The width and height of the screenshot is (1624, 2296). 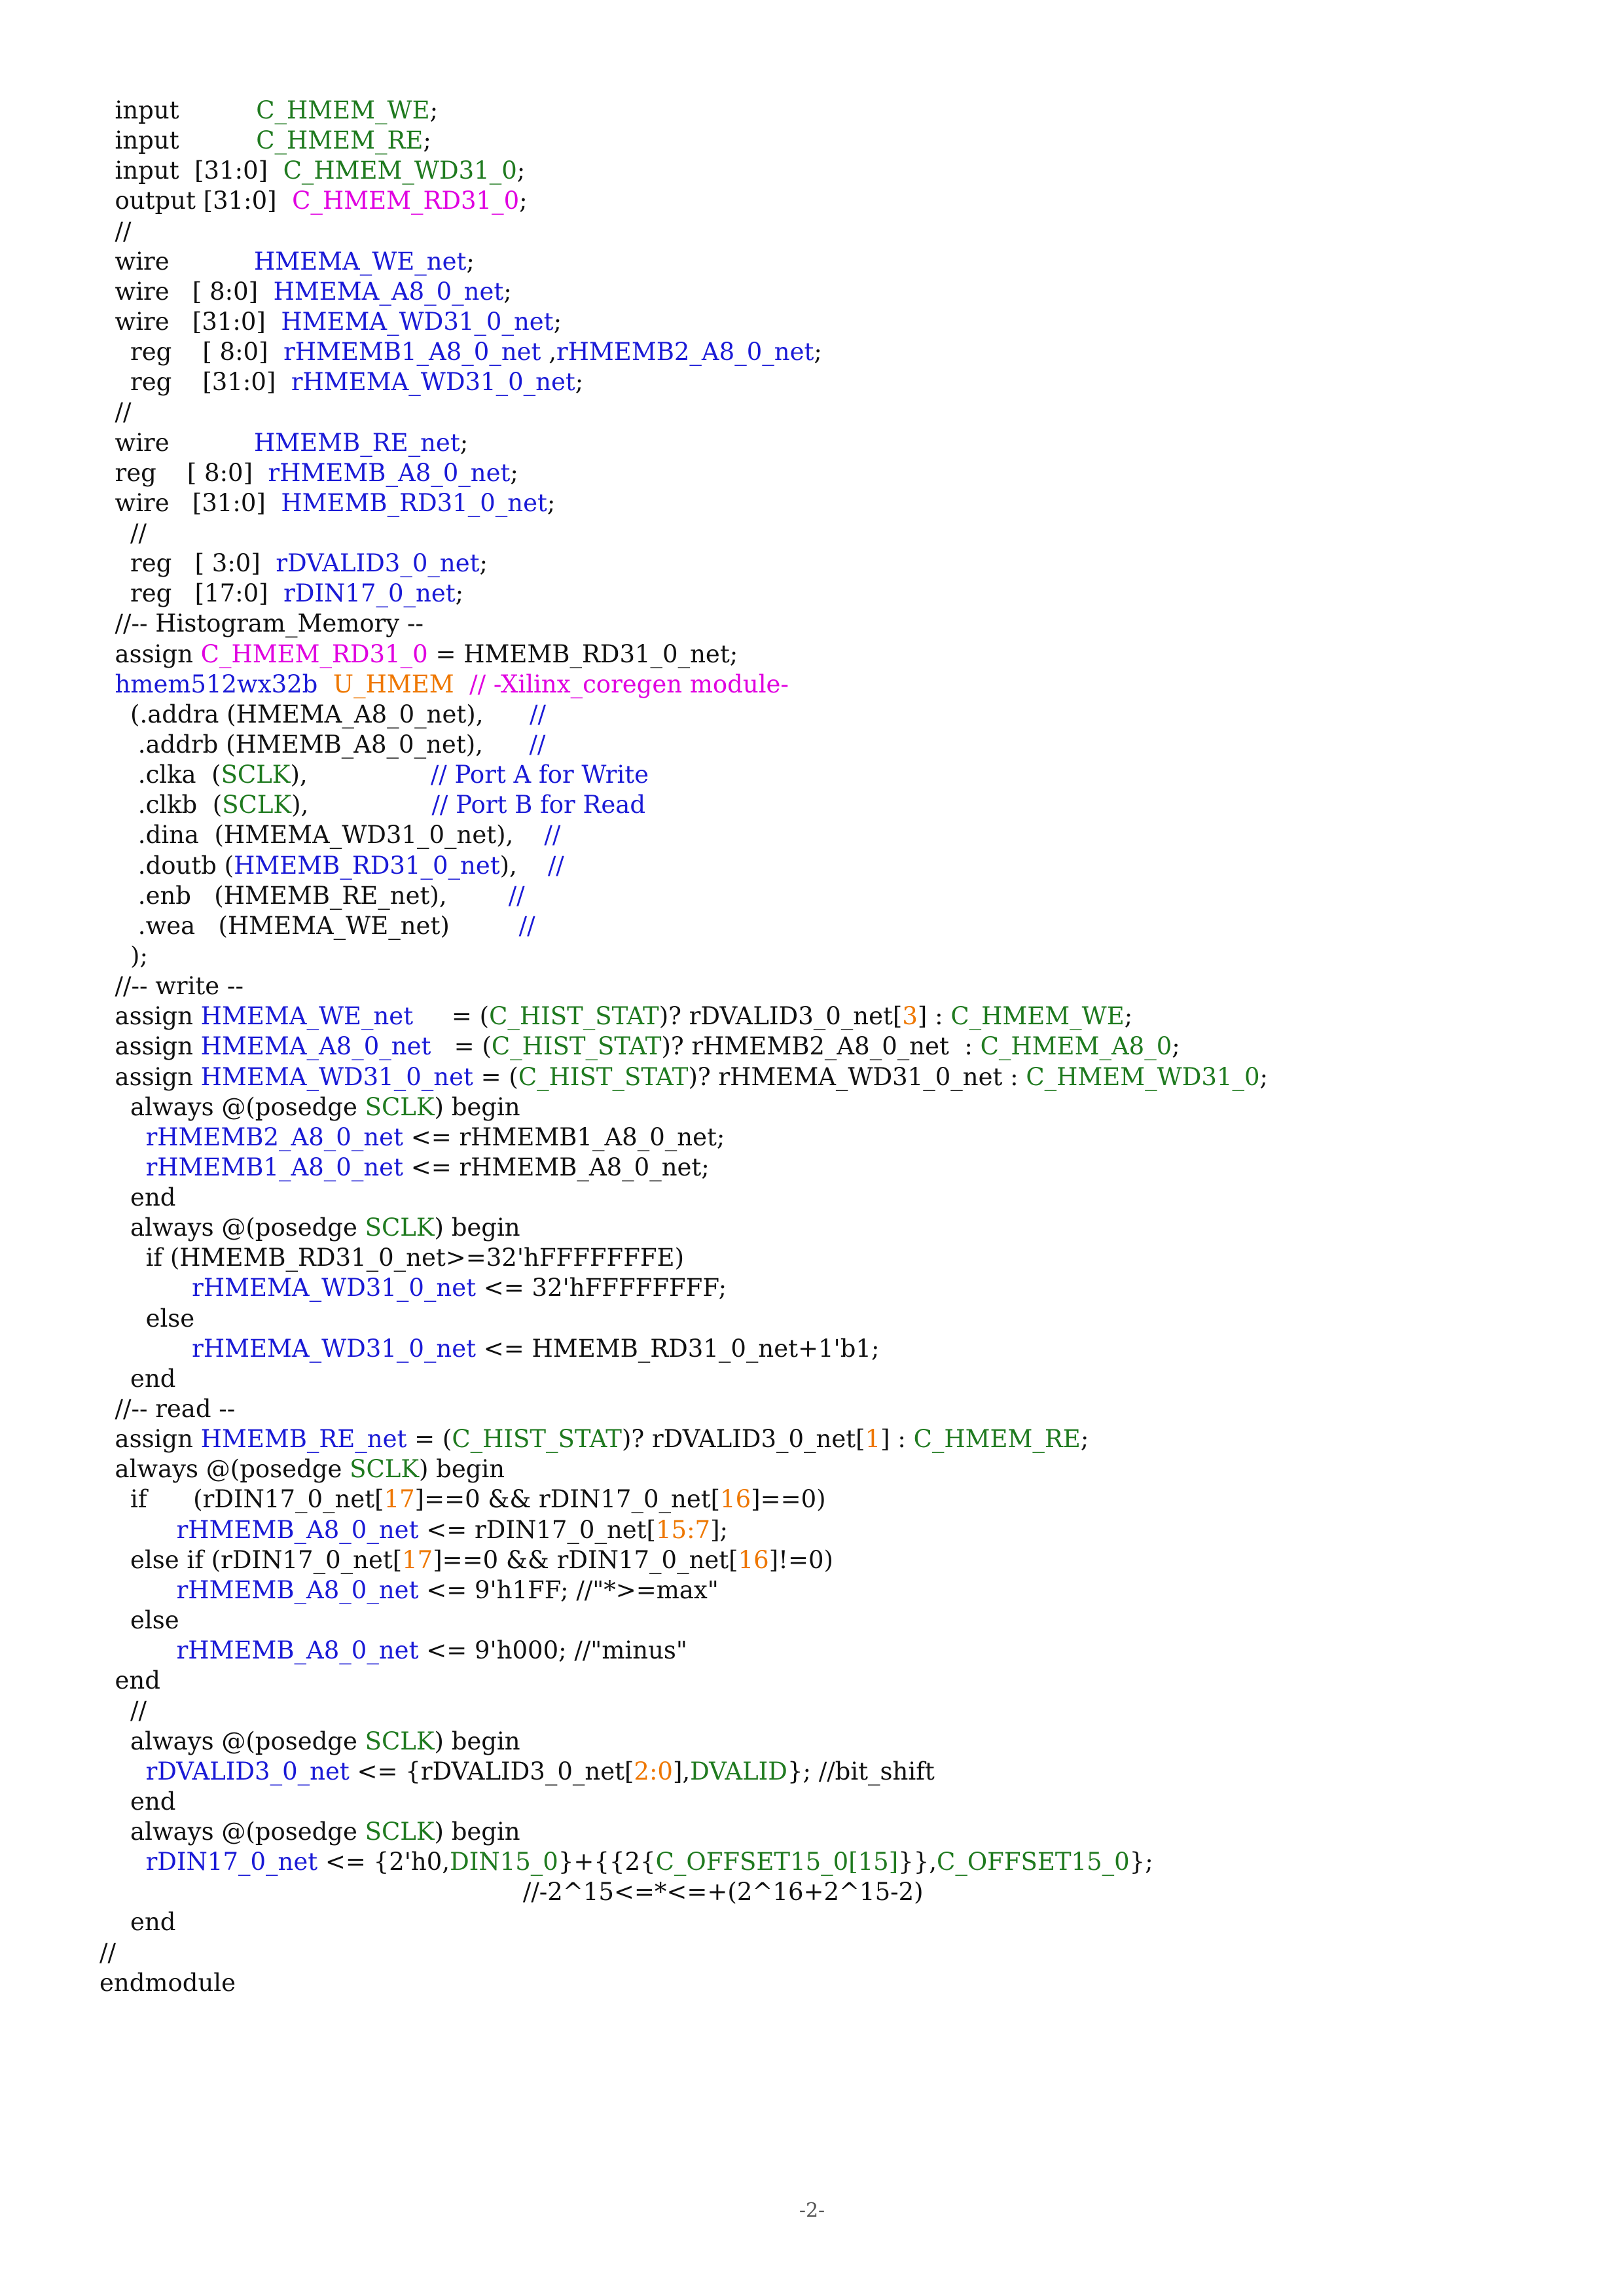 What do you see at coordinates (683, 1258) in the screenshot?
I see `code-line: if (HMEMB_RD31_0_net>=32'hFFFFFFFE)` at bounding box center [683, 1258].